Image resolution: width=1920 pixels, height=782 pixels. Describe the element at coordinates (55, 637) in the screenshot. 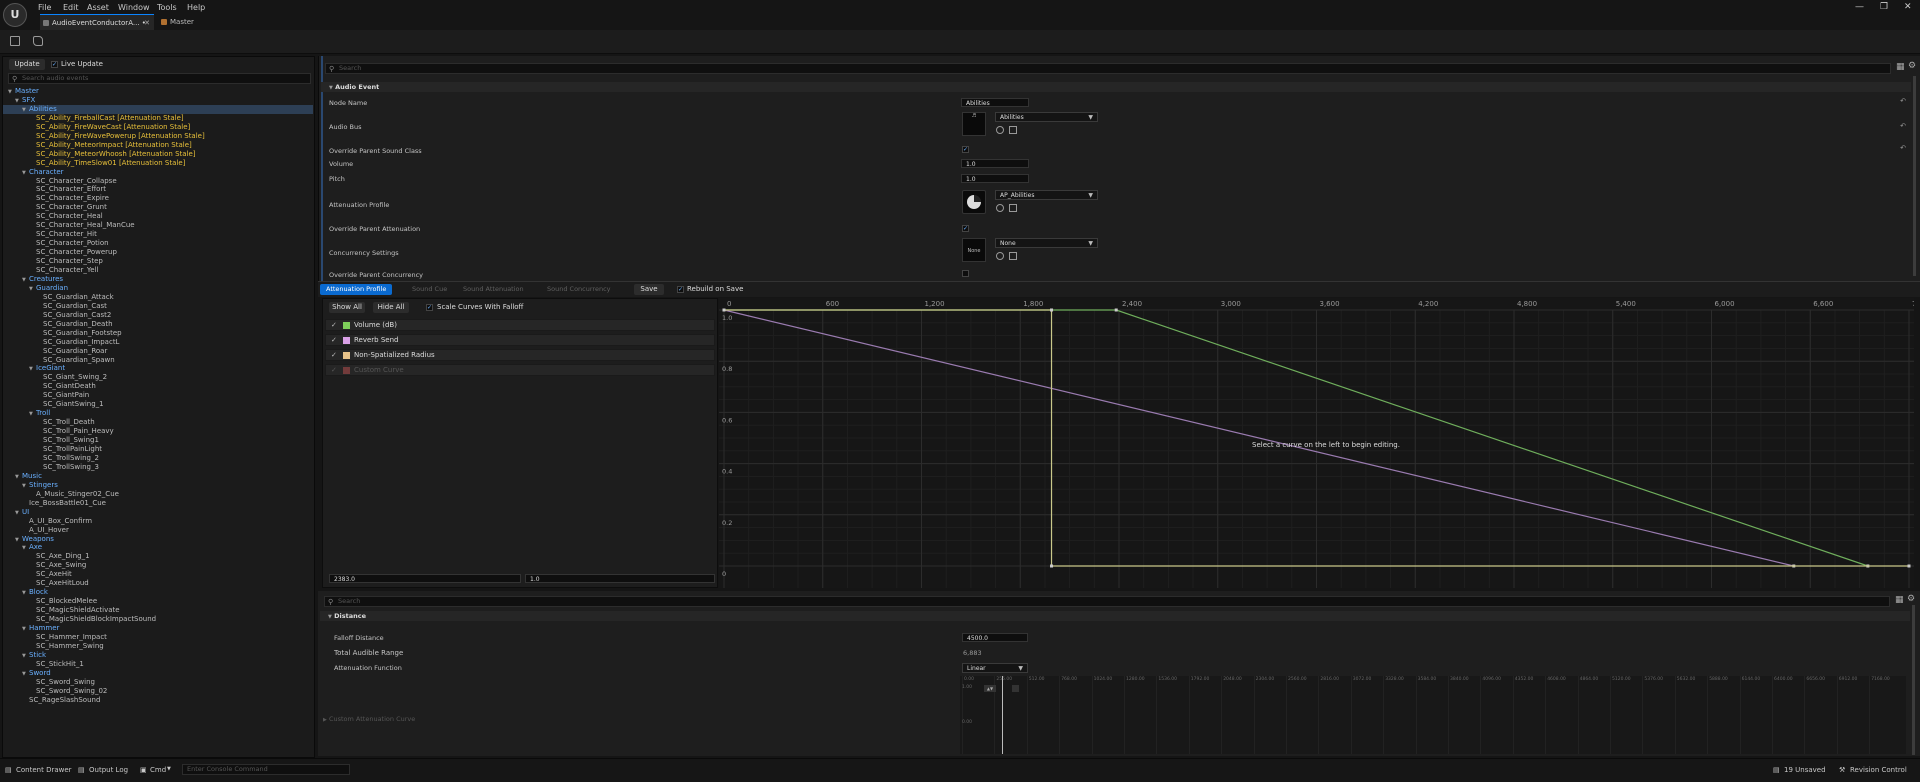

I see `tree-item: SC_Hammer_Impact` at that location.